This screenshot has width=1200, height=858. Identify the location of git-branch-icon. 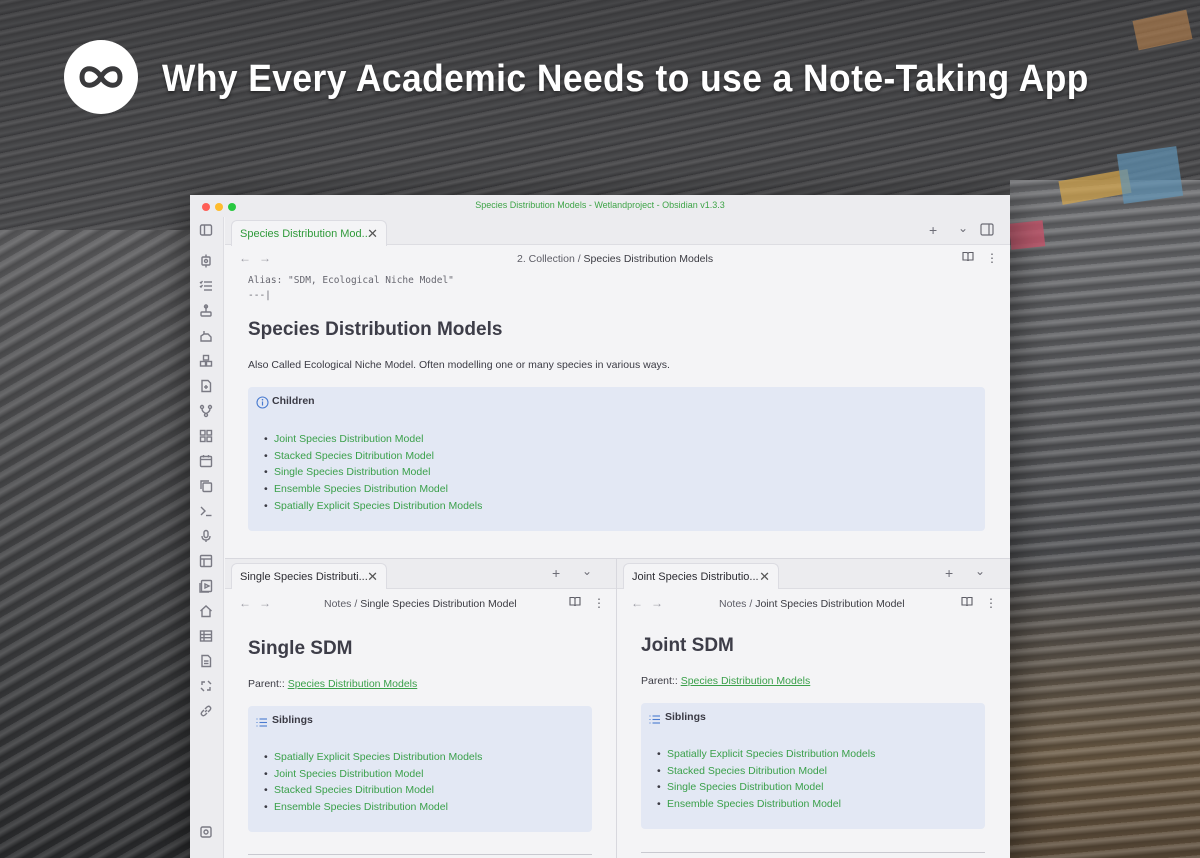
(206, 411).